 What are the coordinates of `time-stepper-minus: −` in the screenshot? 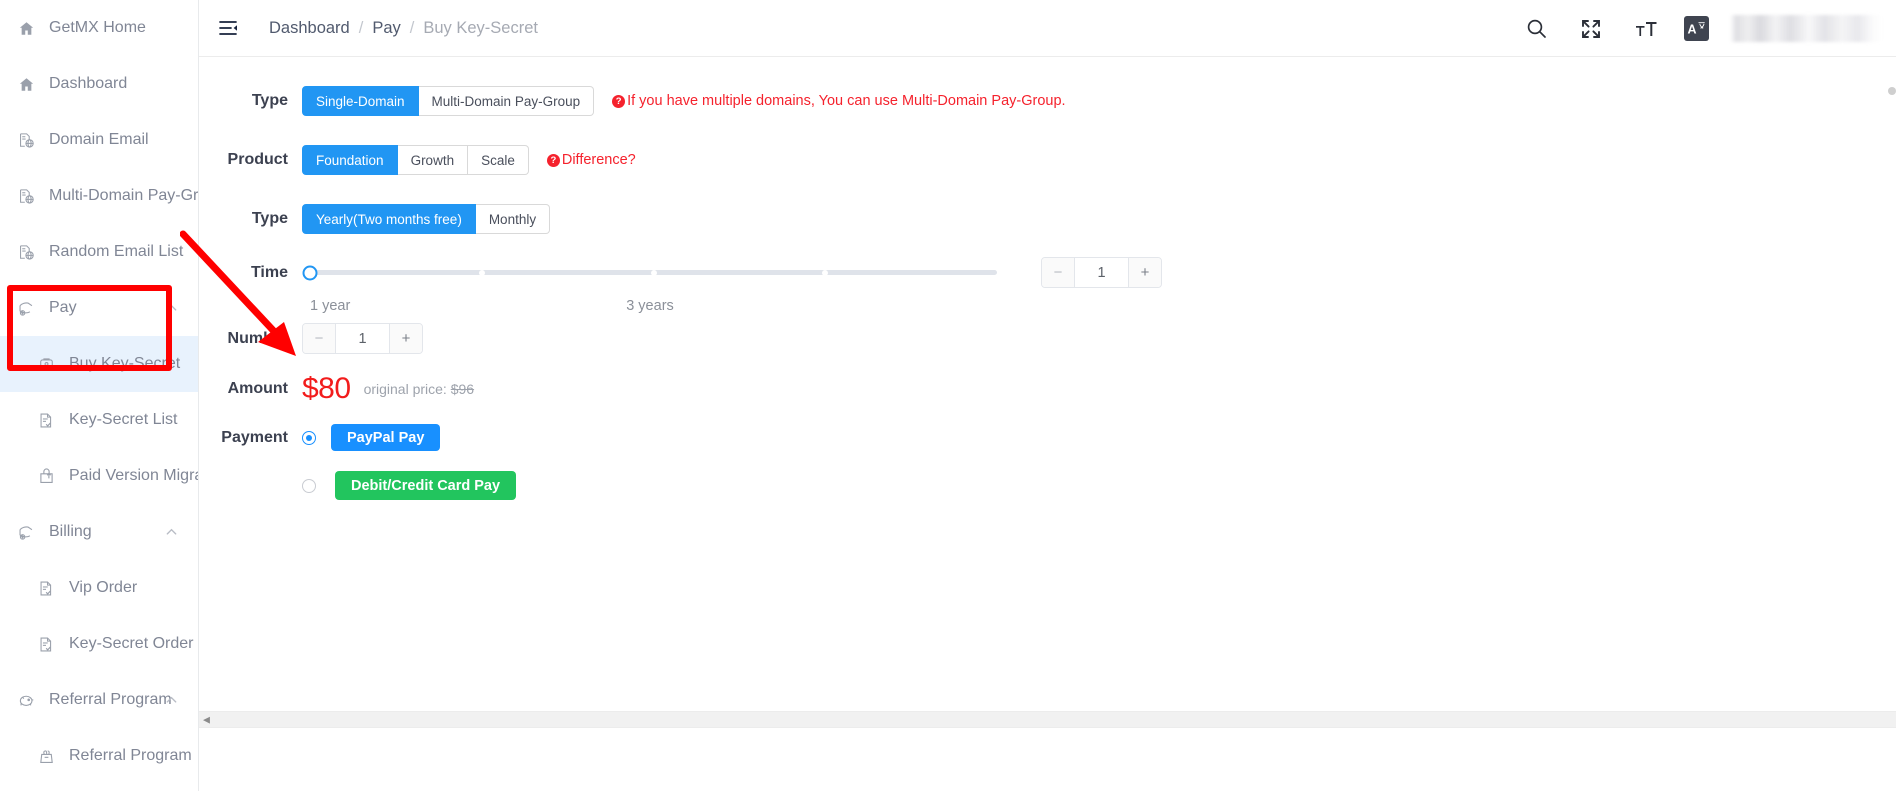 It's located at (1058, 272).